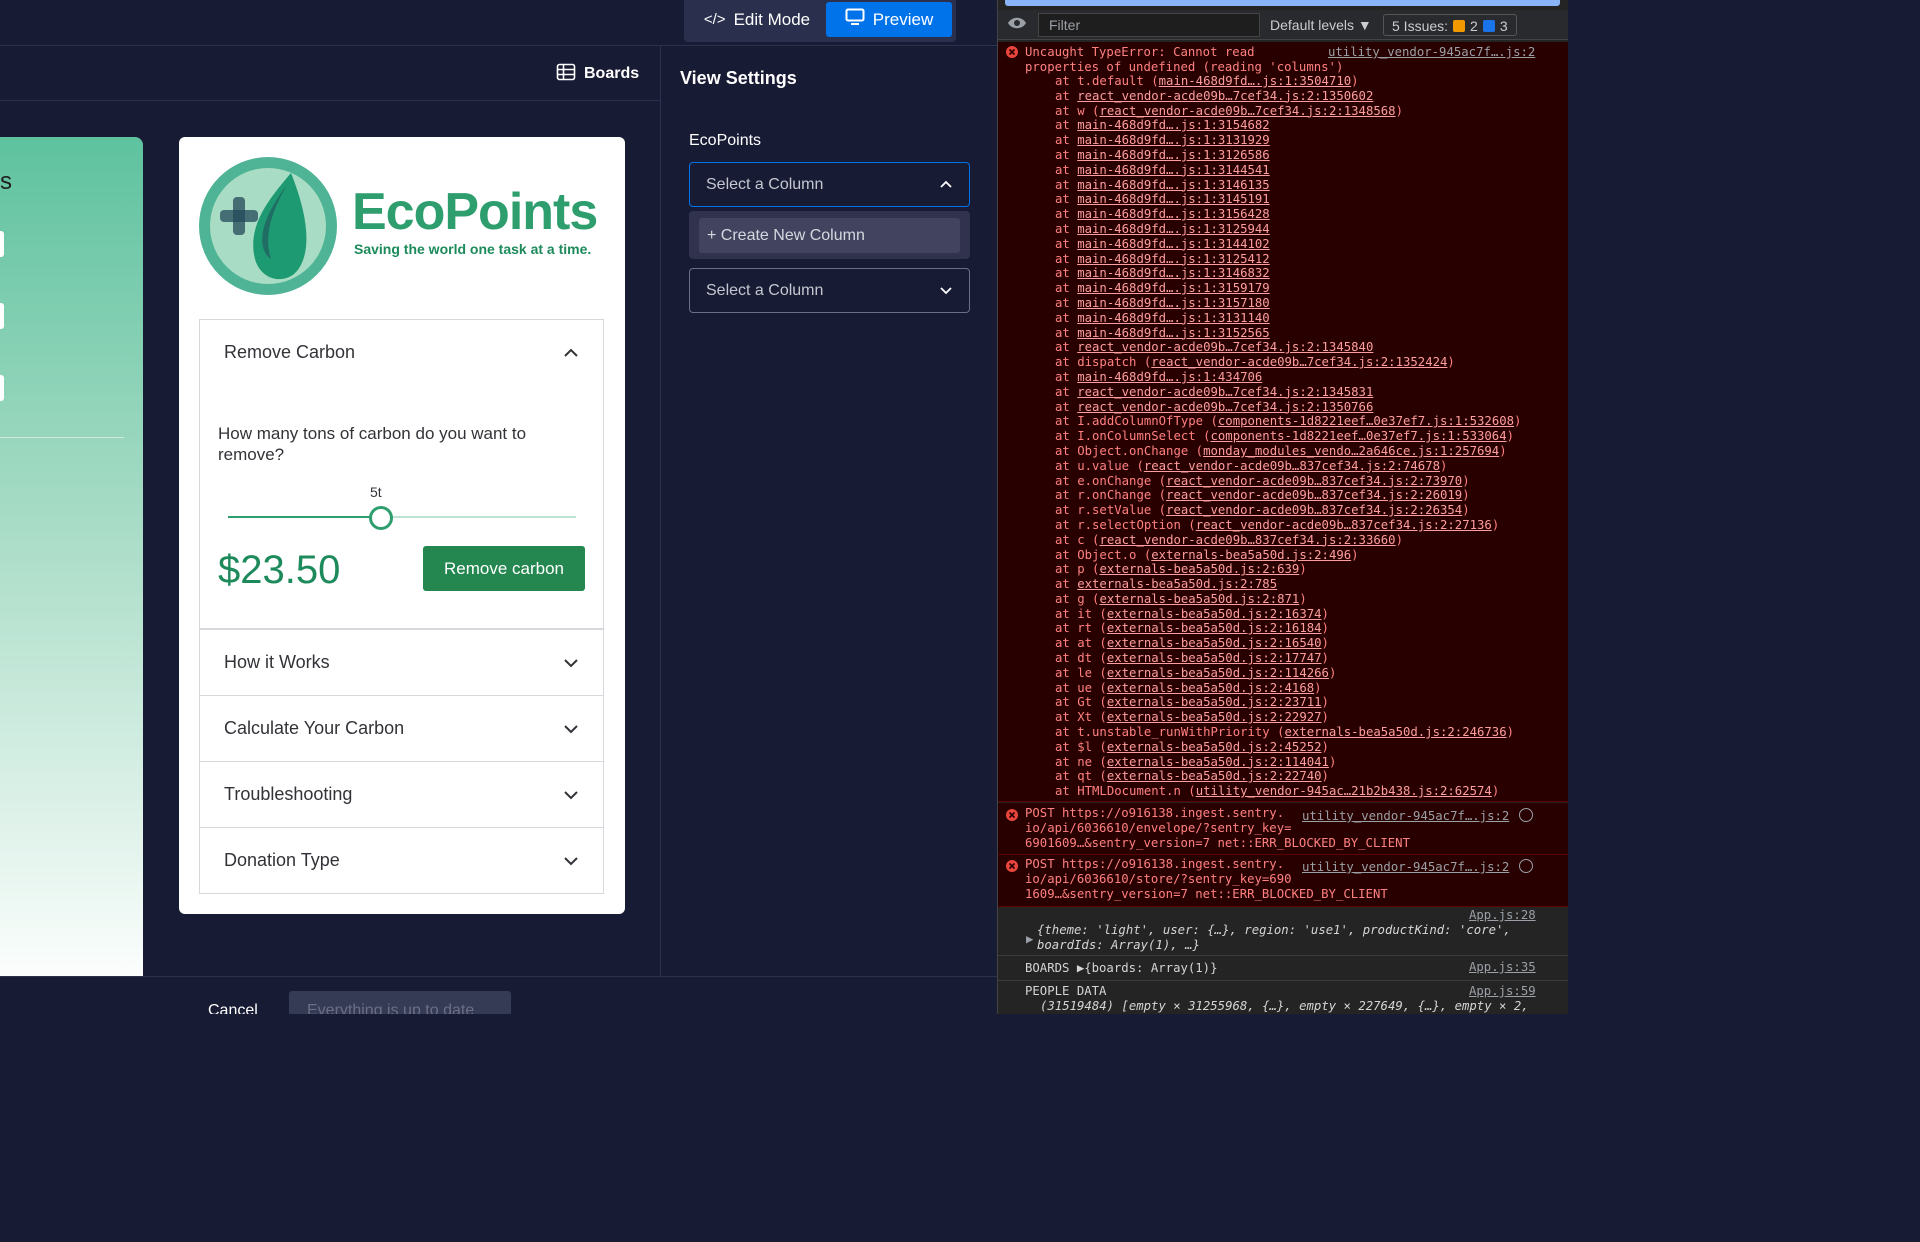 This screenshot has height=1242, width=1920. What do you see at coordinates (1288, 584) in the screenshot?
I see `stack-frame: at externals-bea5a50d.js:2:785` at bounding box center [1288, 584].